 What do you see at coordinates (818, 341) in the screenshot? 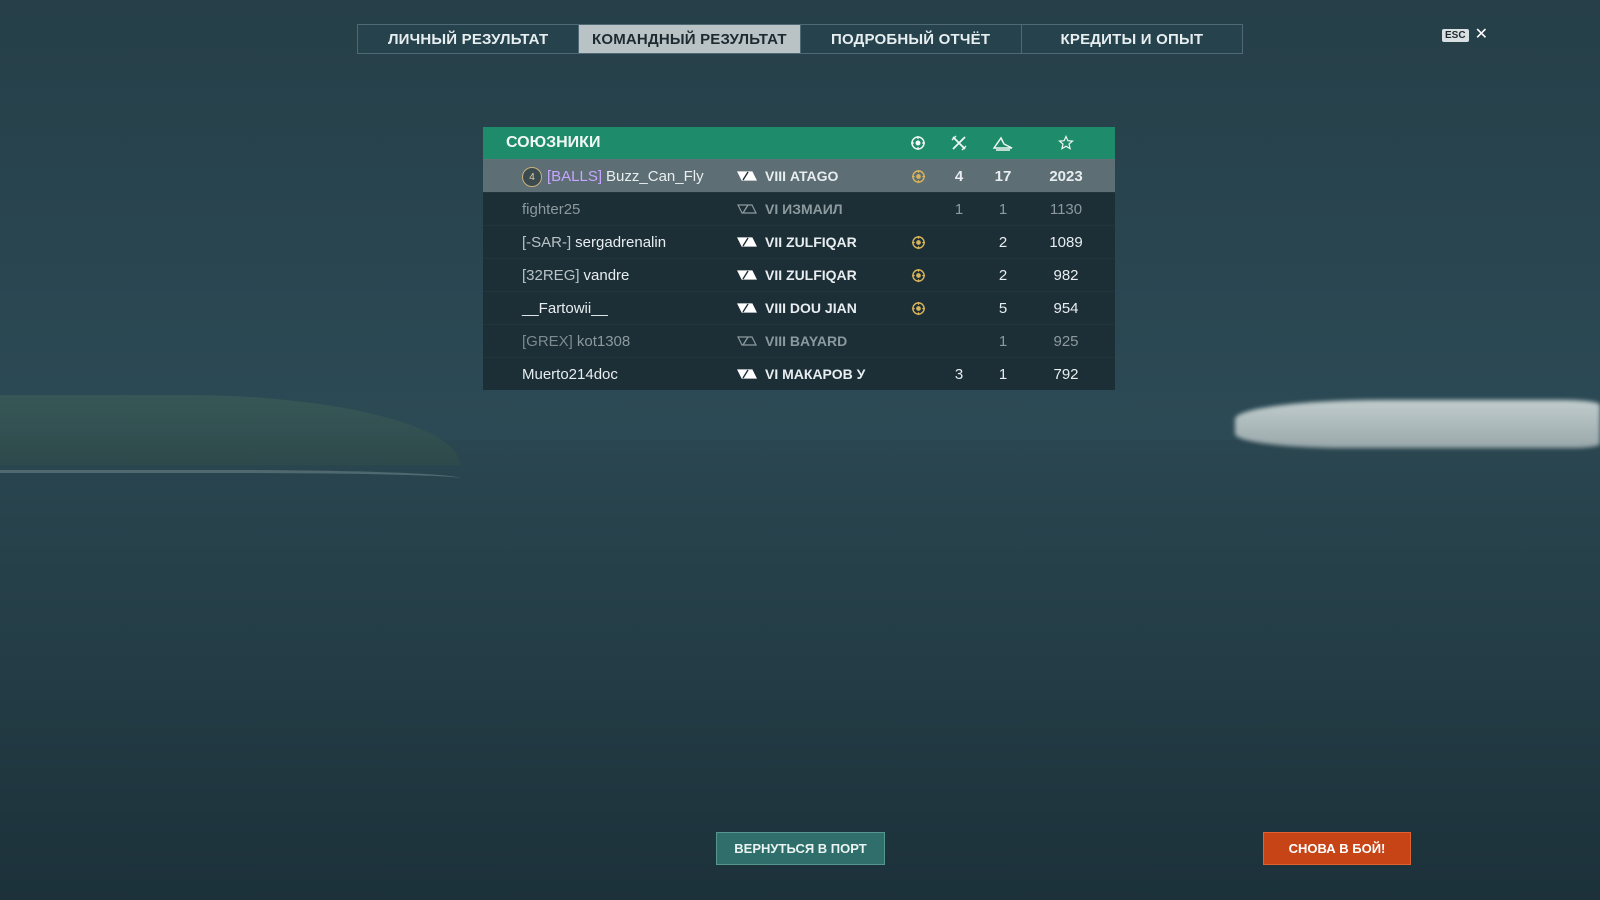
I see `ship-name: BAYARD` at bounding box center [818, 341].